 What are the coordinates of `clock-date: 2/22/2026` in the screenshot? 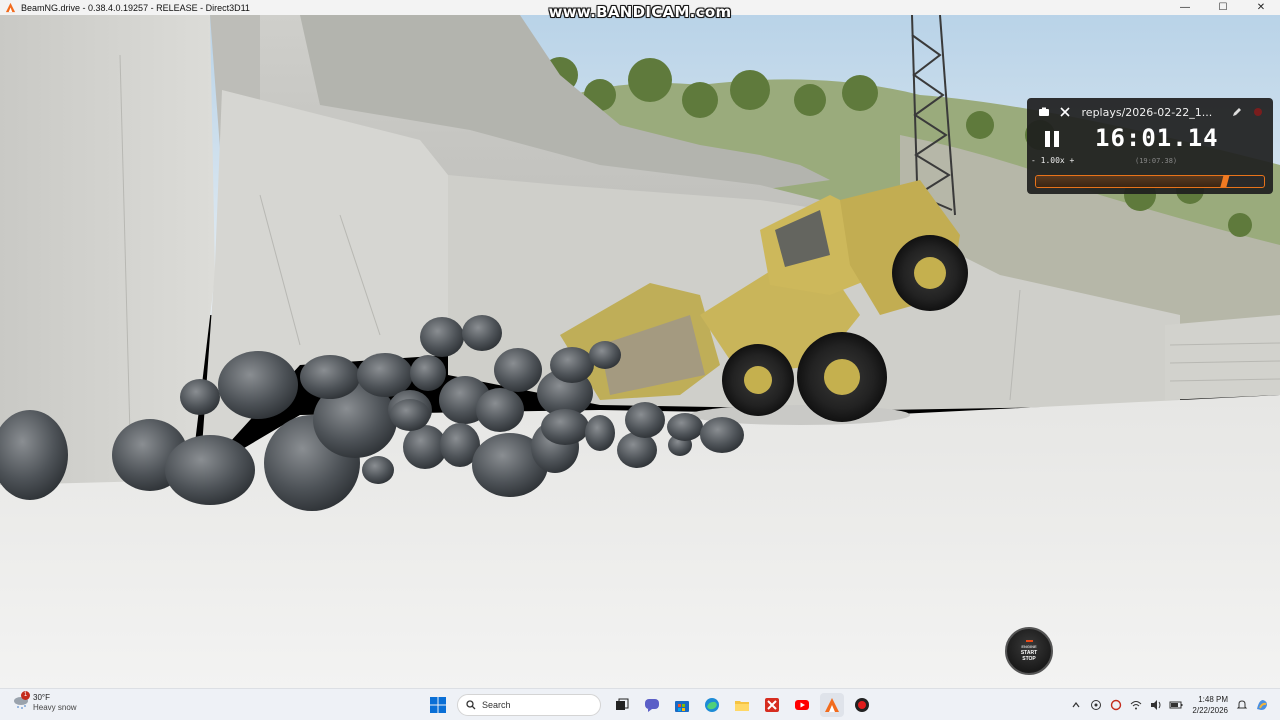 It's located at (1210, 710).